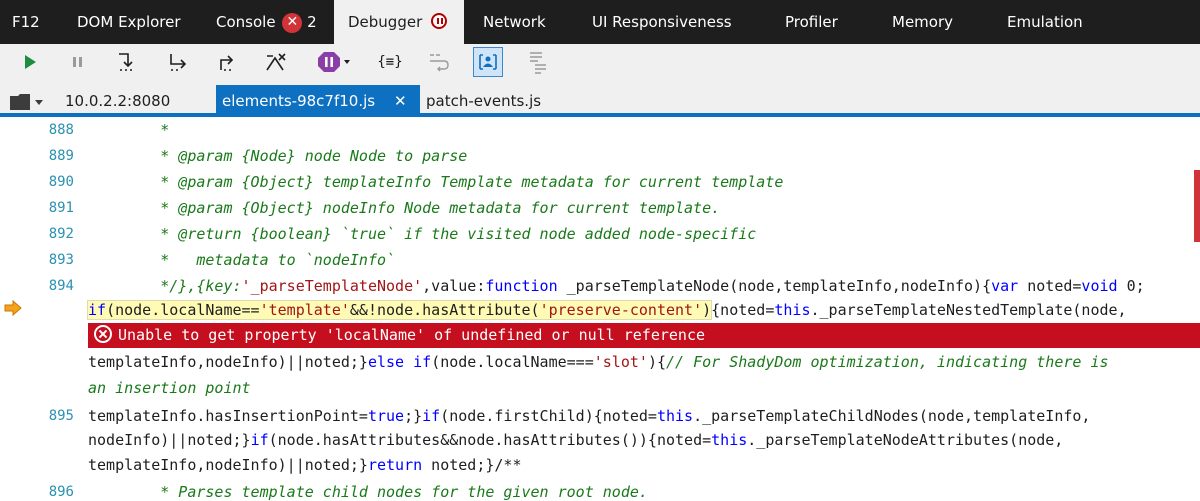 The image size is (1200, 501). I want to click on word-wrap-icon, so click(439, 62).